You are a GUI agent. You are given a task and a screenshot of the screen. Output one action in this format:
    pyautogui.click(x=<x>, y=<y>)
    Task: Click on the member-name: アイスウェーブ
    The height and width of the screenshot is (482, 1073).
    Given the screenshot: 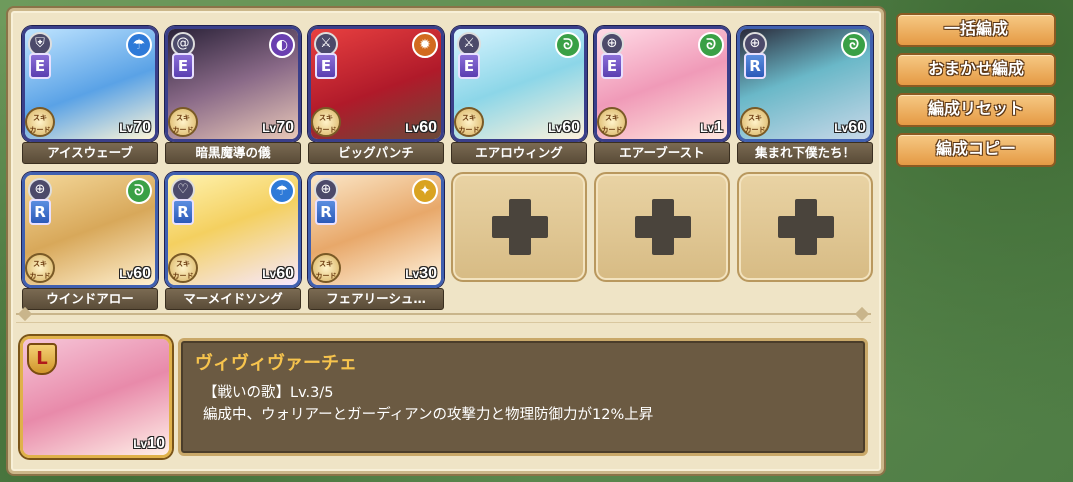 What is the action you would take?
    pyautogui.click(x=90, y=153)
    